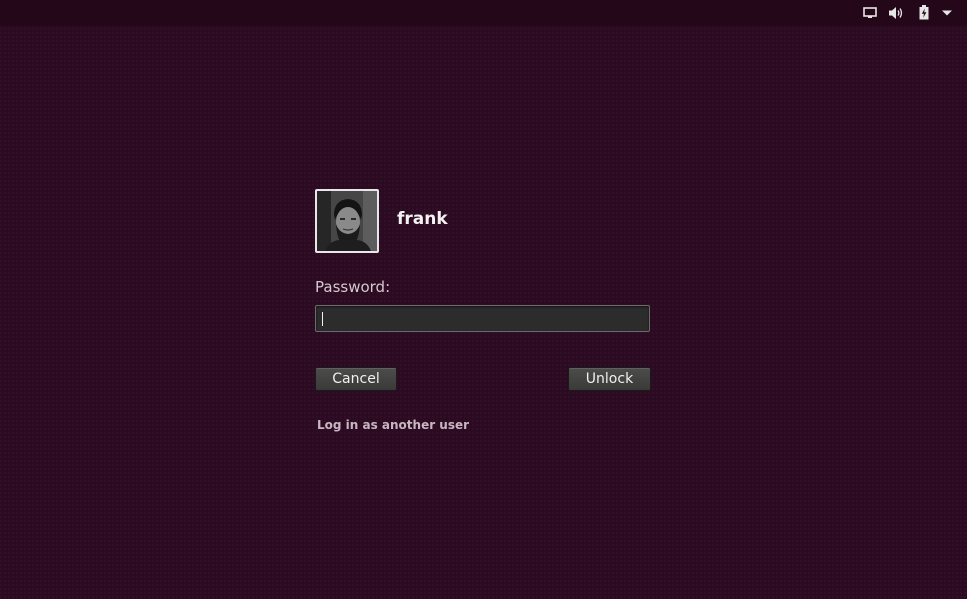  What do you see at coordinates (896, 12) in the screenshot?
I see `volume-icon` at bounding box center [896, 12].